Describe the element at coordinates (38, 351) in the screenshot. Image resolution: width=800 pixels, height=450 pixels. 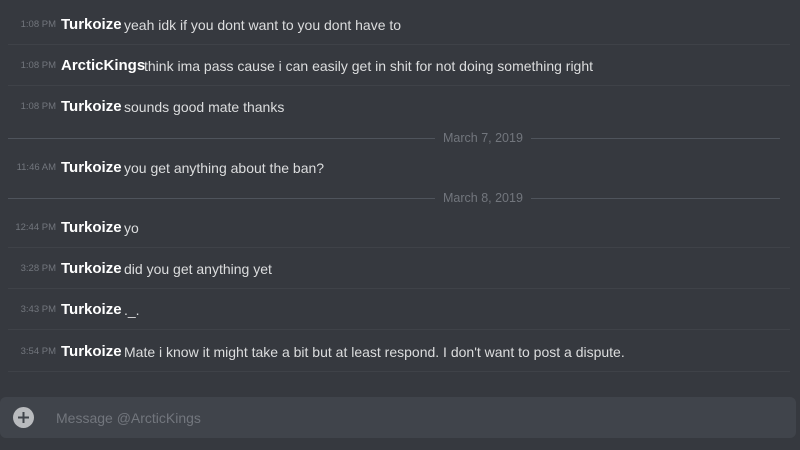
I see `message-timestamp: 3:54 PM` at that location.